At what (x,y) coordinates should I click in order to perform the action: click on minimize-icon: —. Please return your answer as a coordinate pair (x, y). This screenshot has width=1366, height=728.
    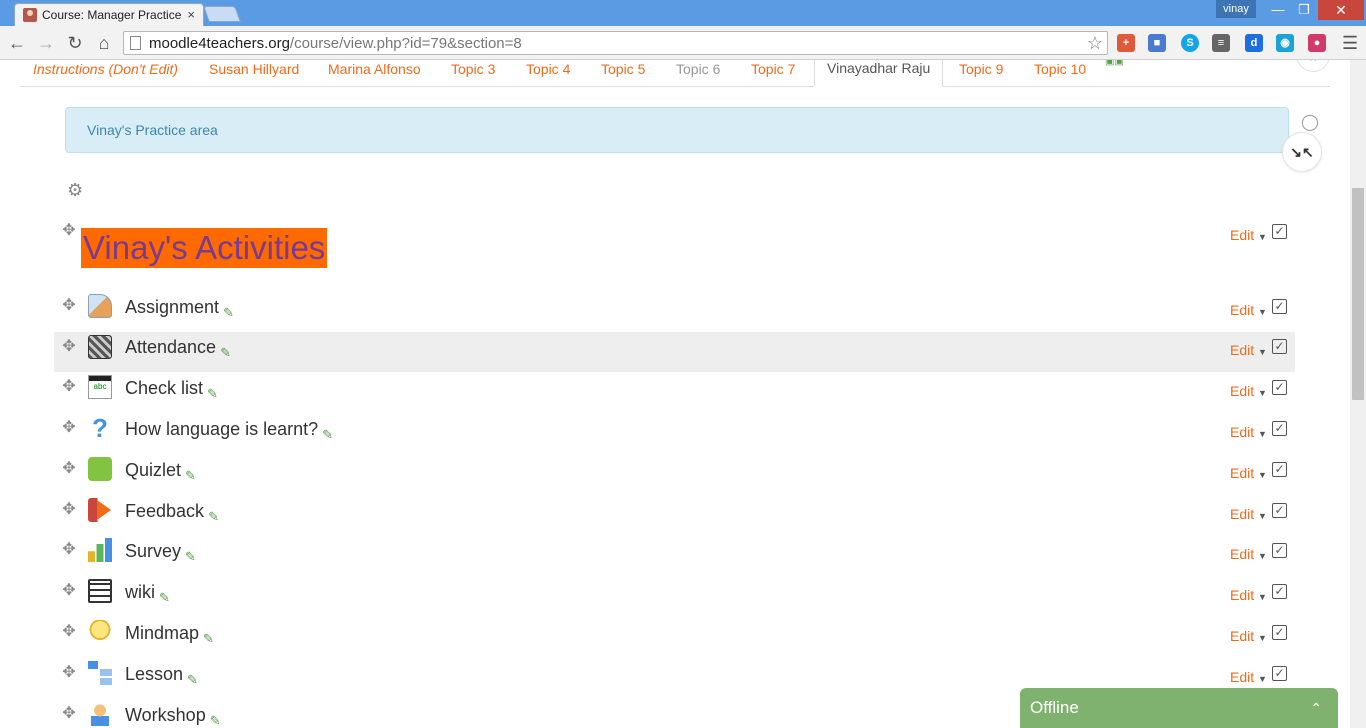
    Looking at the image, I should click on (1278, 10).